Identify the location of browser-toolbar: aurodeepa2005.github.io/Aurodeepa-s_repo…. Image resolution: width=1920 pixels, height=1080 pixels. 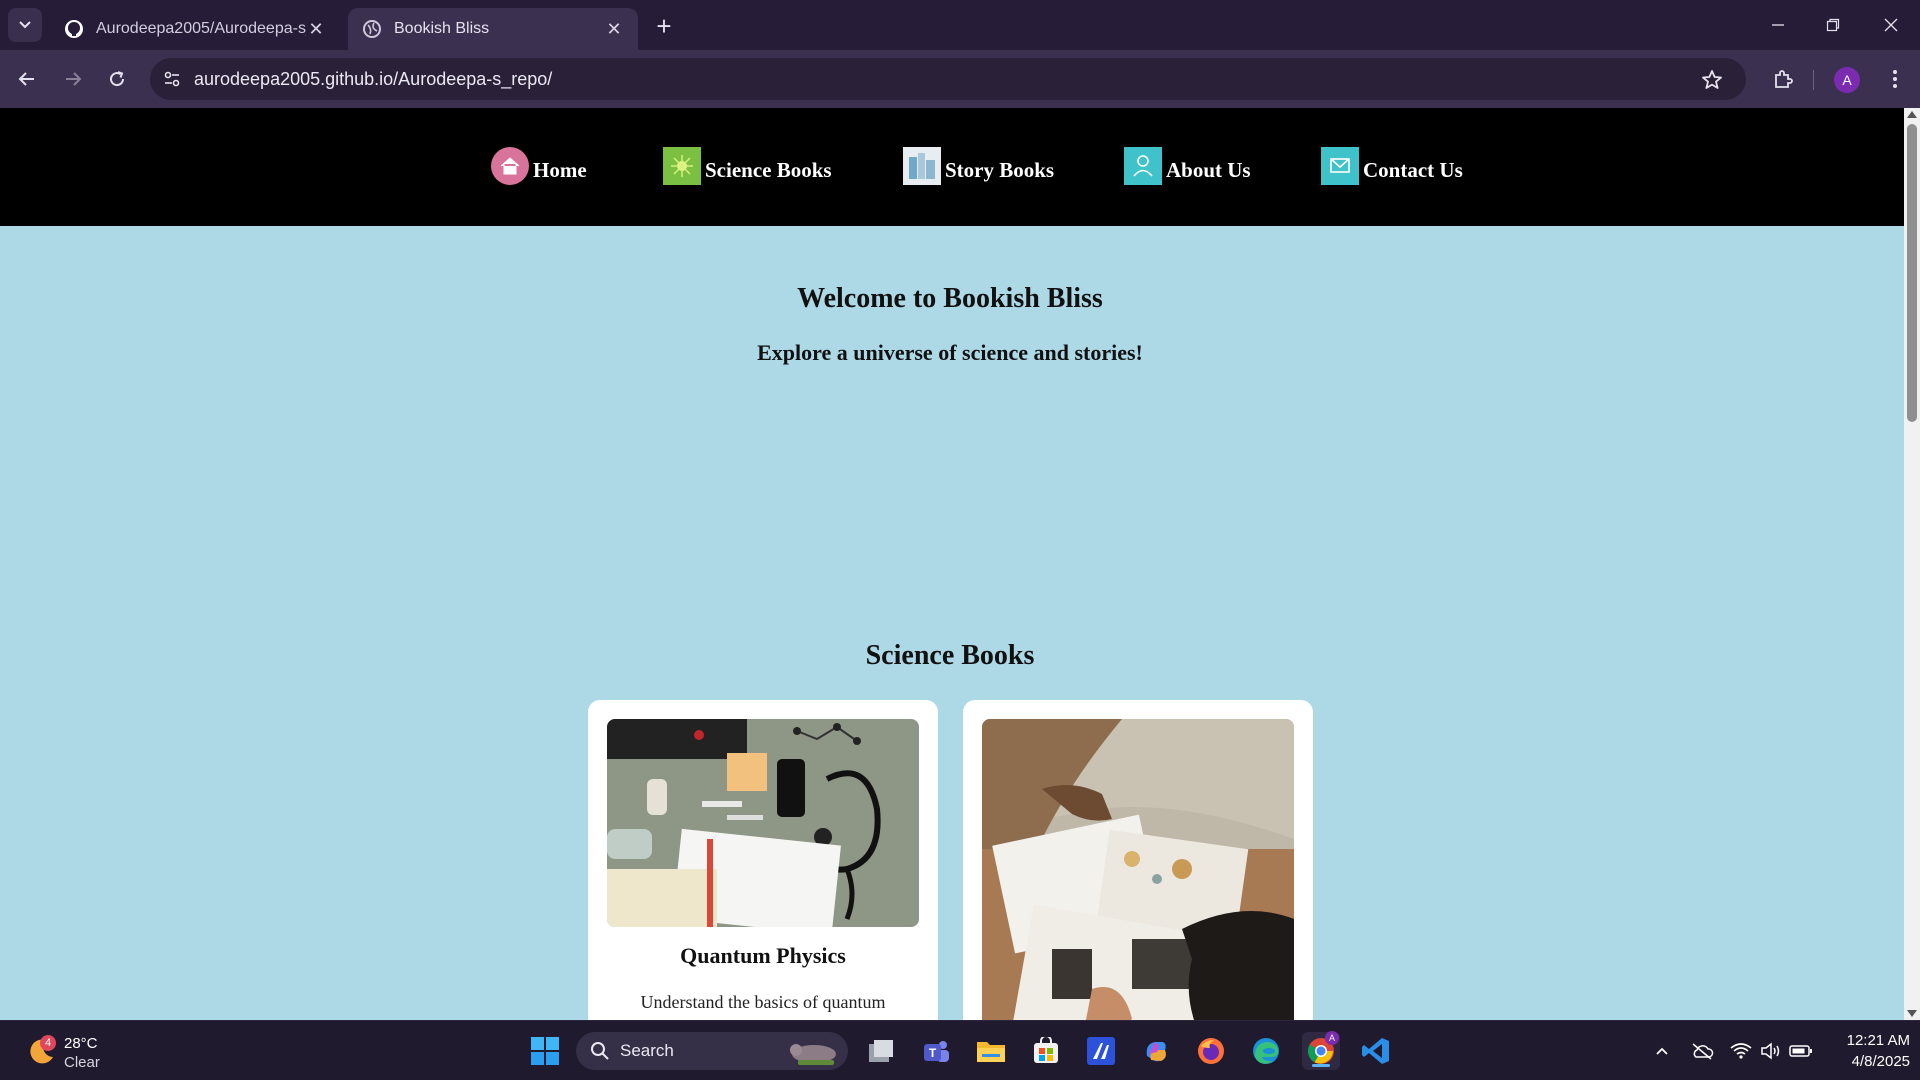
(960, 79).